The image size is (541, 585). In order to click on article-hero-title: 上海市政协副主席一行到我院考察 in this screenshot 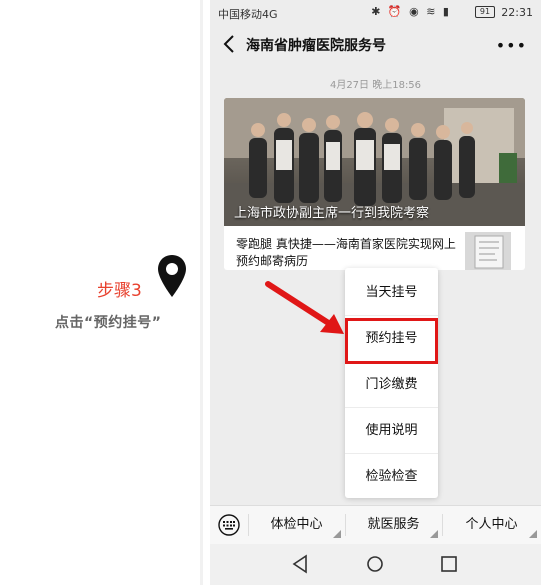, I will do `click(332, 213)`.